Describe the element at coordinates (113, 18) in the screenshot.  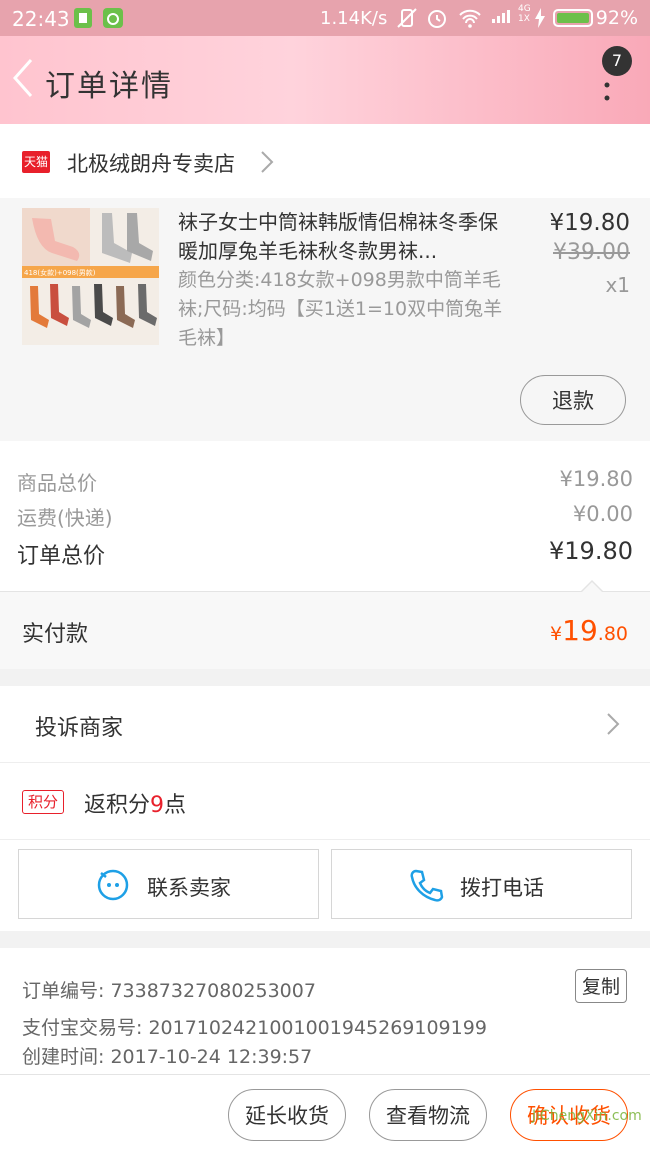
I see `app-notification-icon` at that location.